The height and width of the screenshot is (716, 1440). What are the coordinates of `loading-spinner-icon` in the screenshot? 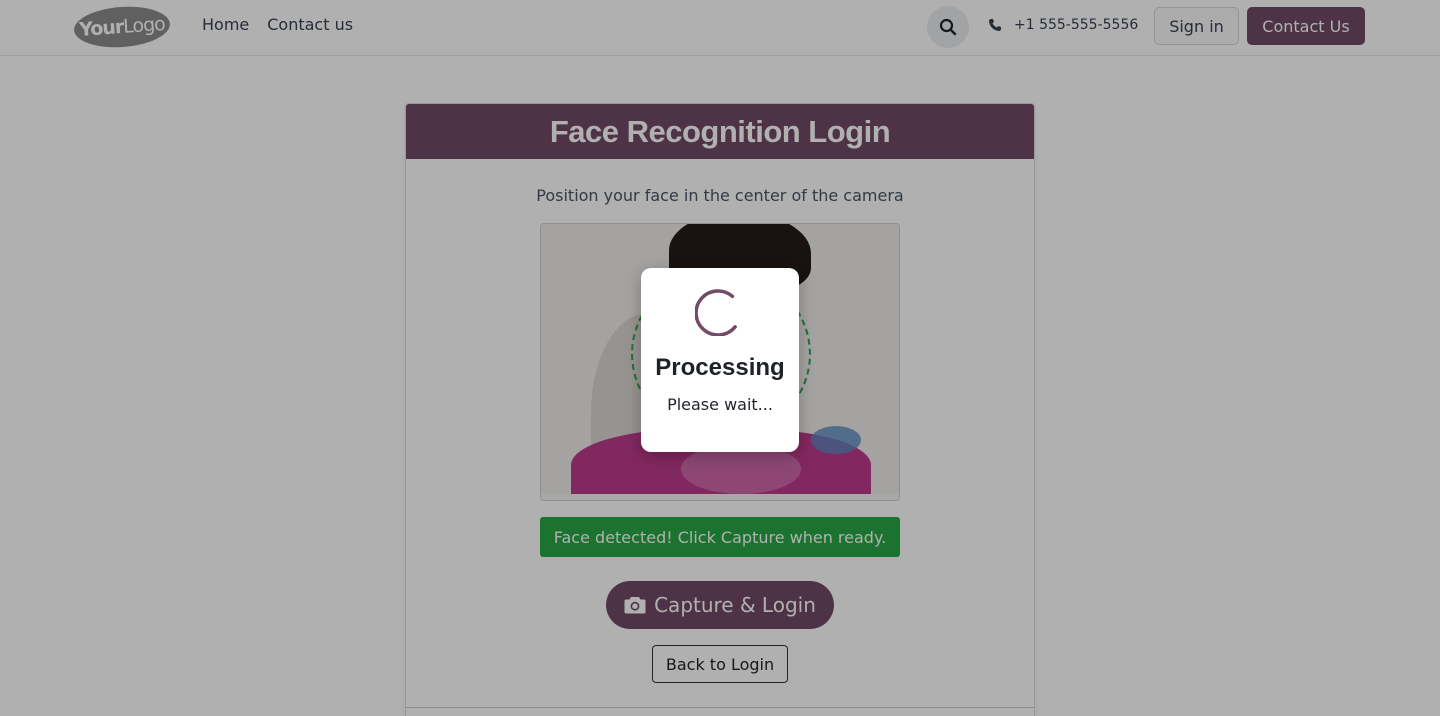 It's located at (716, 312).